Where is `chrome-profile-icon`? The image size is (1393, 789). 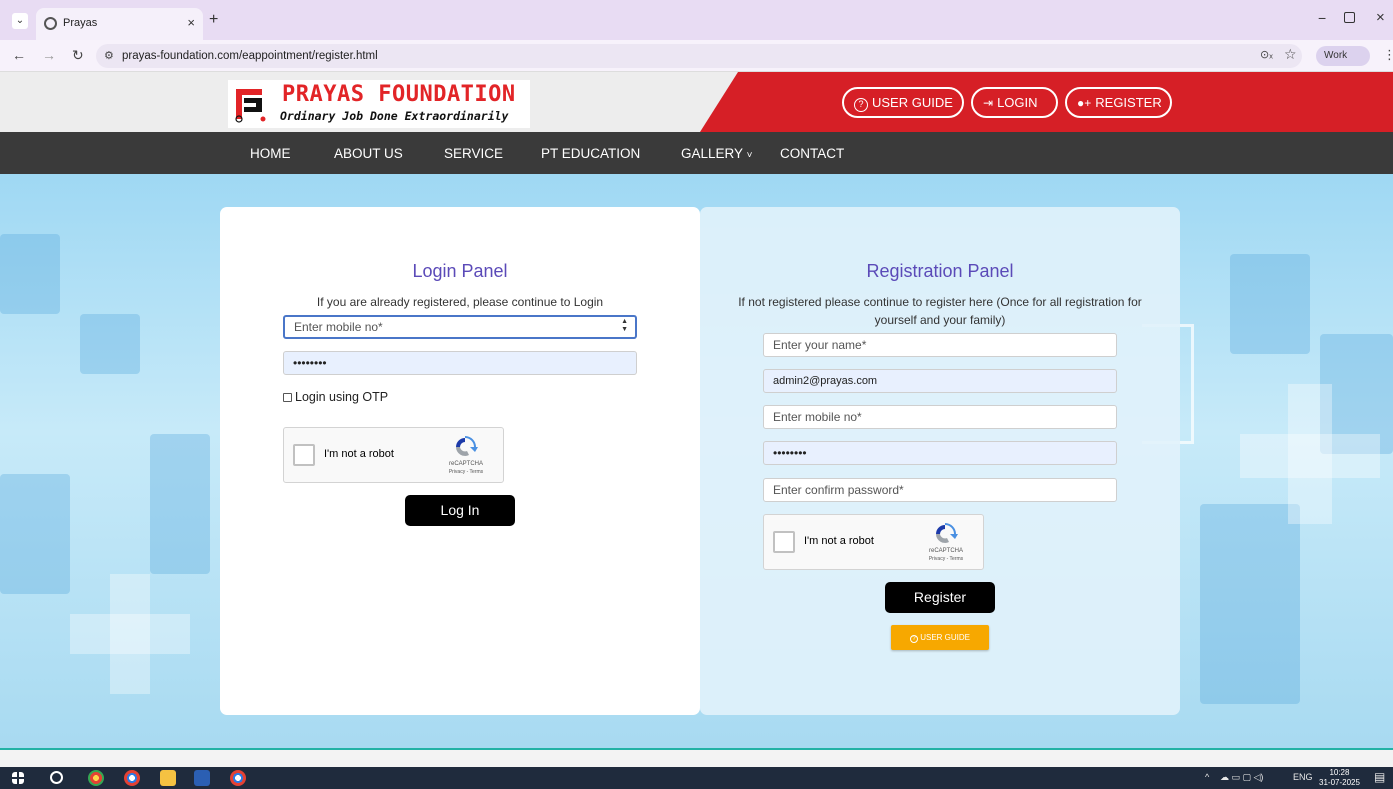
chrome-profile-icon is located at coordinates (132, 778).